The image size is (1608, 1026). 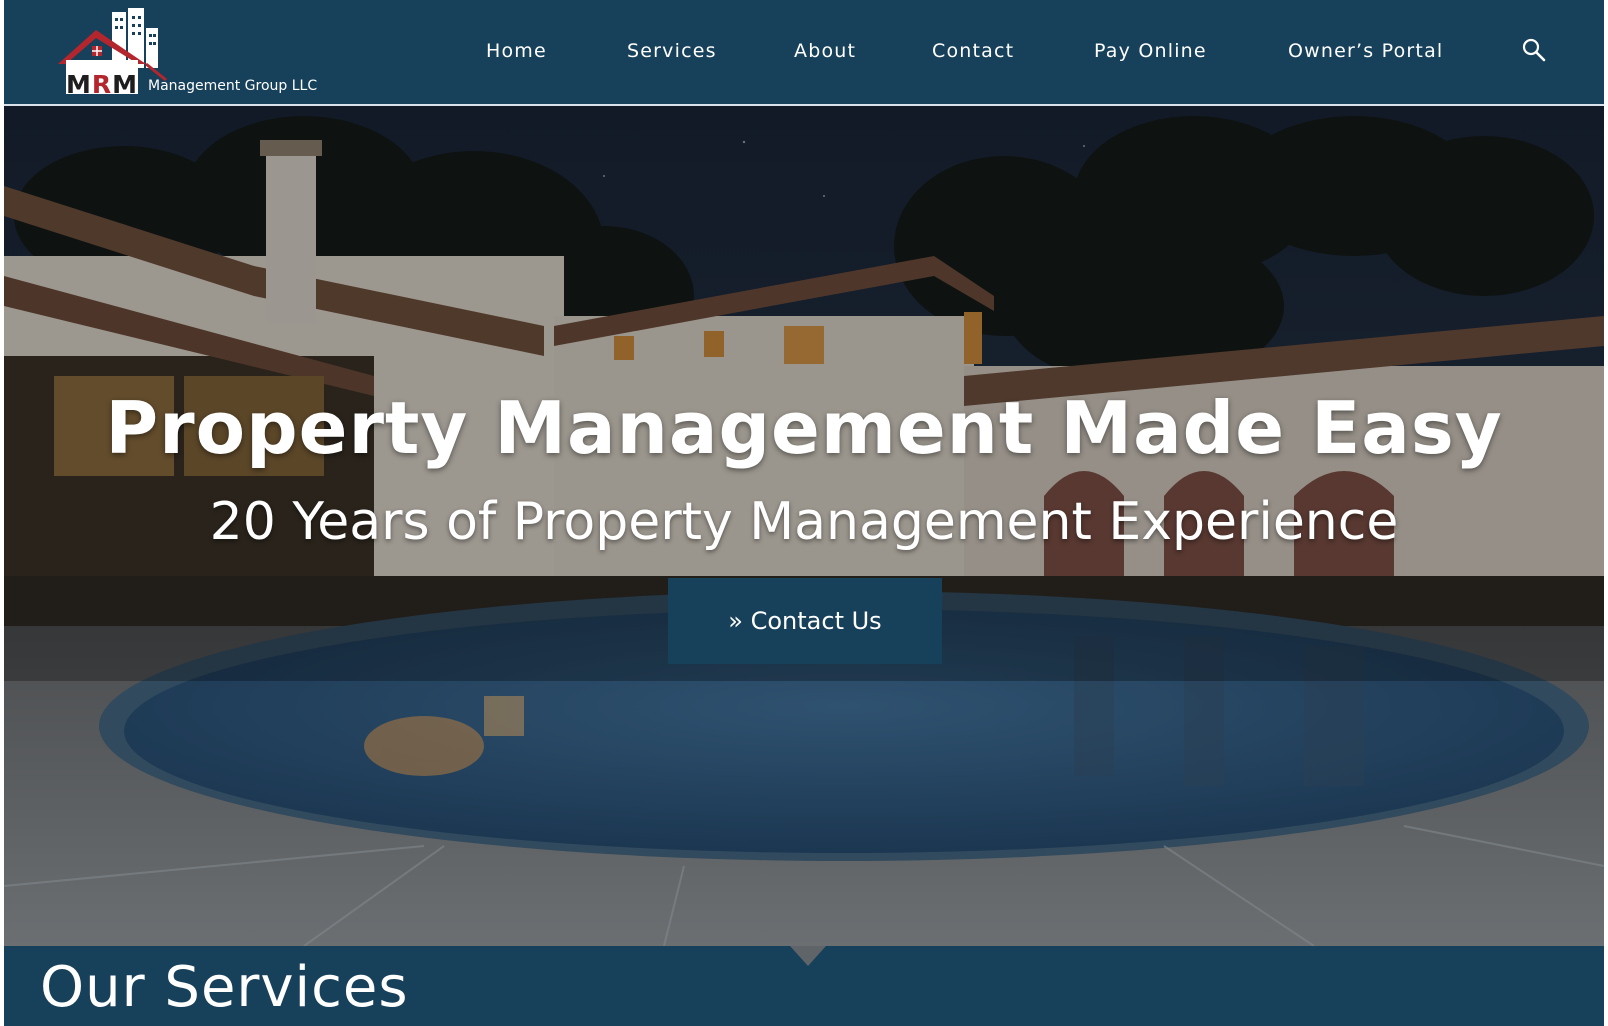 I want to click on nav-home: Home, so click(x=516, y=51).